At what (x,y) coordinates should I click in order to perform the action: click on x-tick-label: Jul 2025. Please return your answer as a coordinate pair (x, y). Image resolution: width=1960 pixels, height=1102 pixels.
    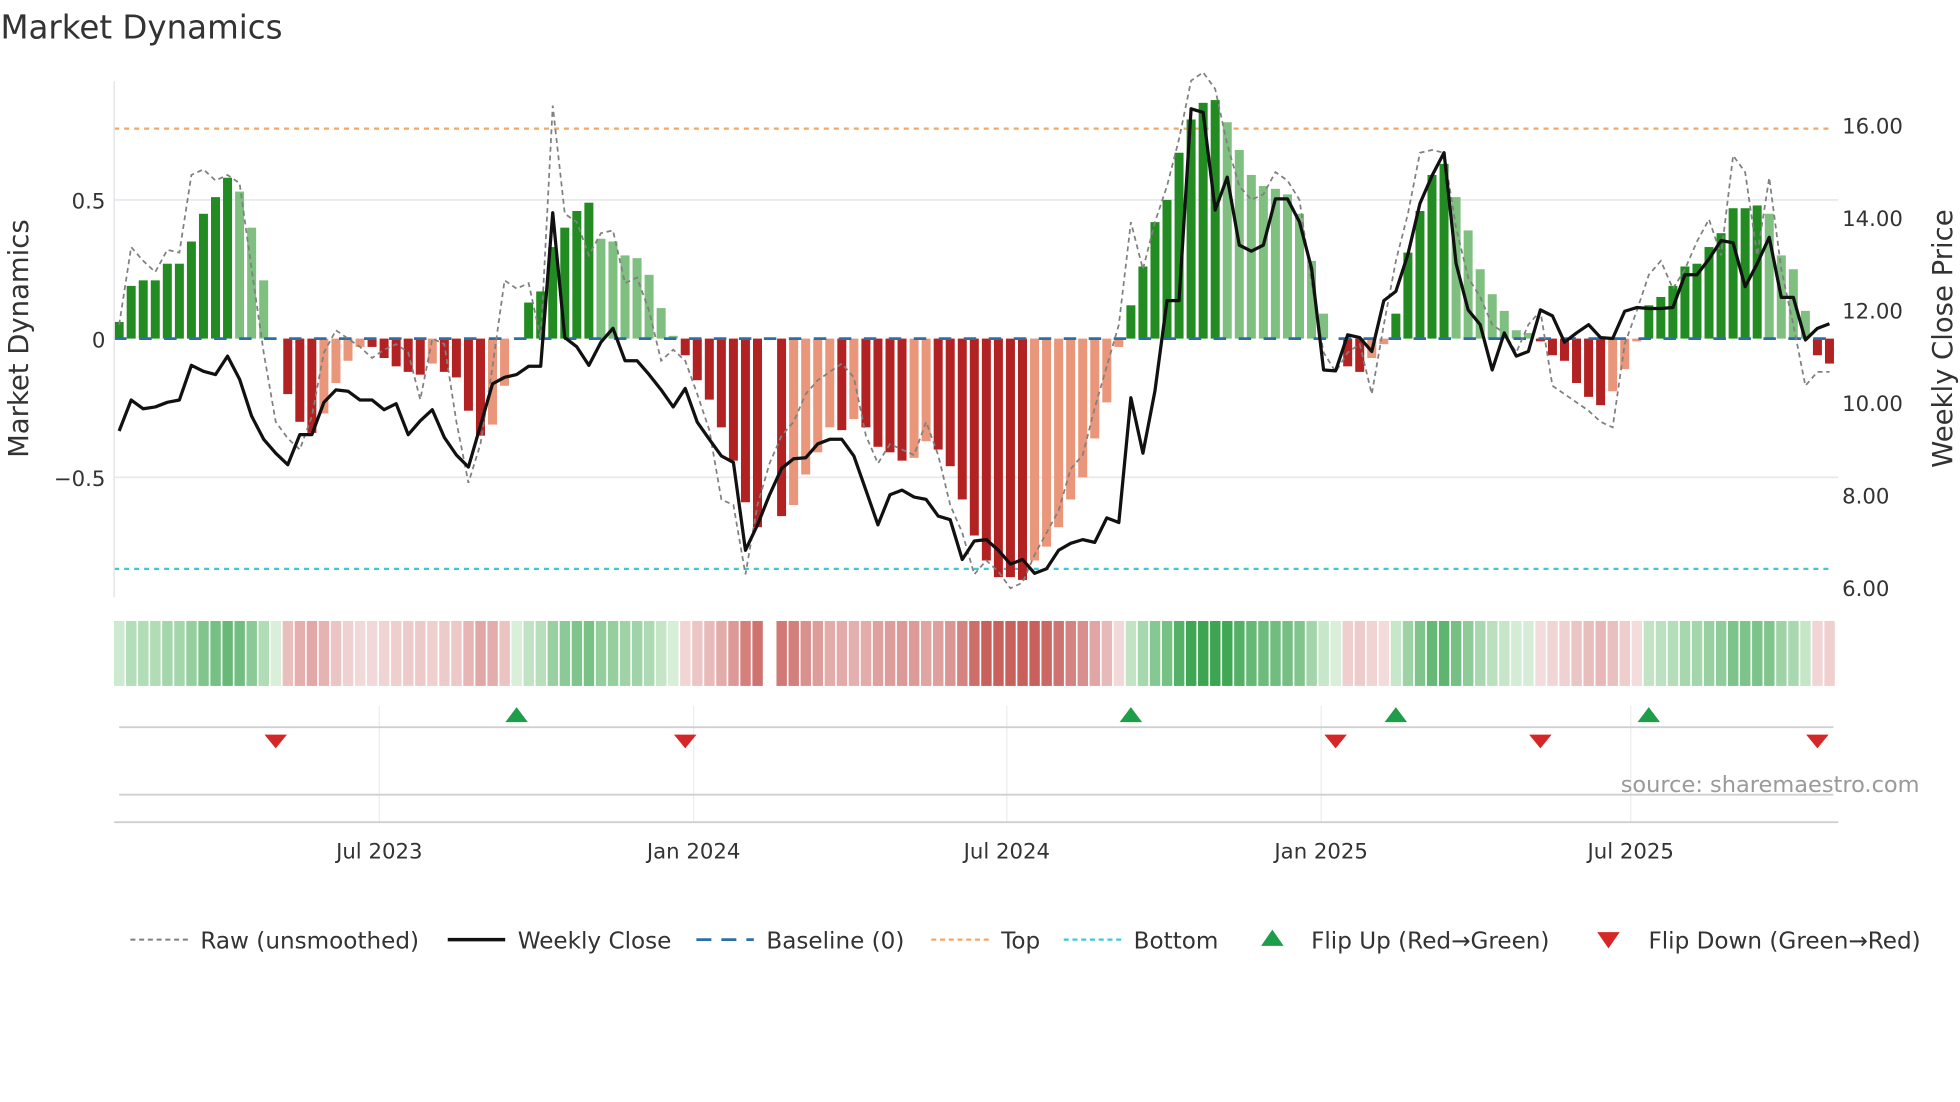
    Looking at the image, I should click on (1630, 851).